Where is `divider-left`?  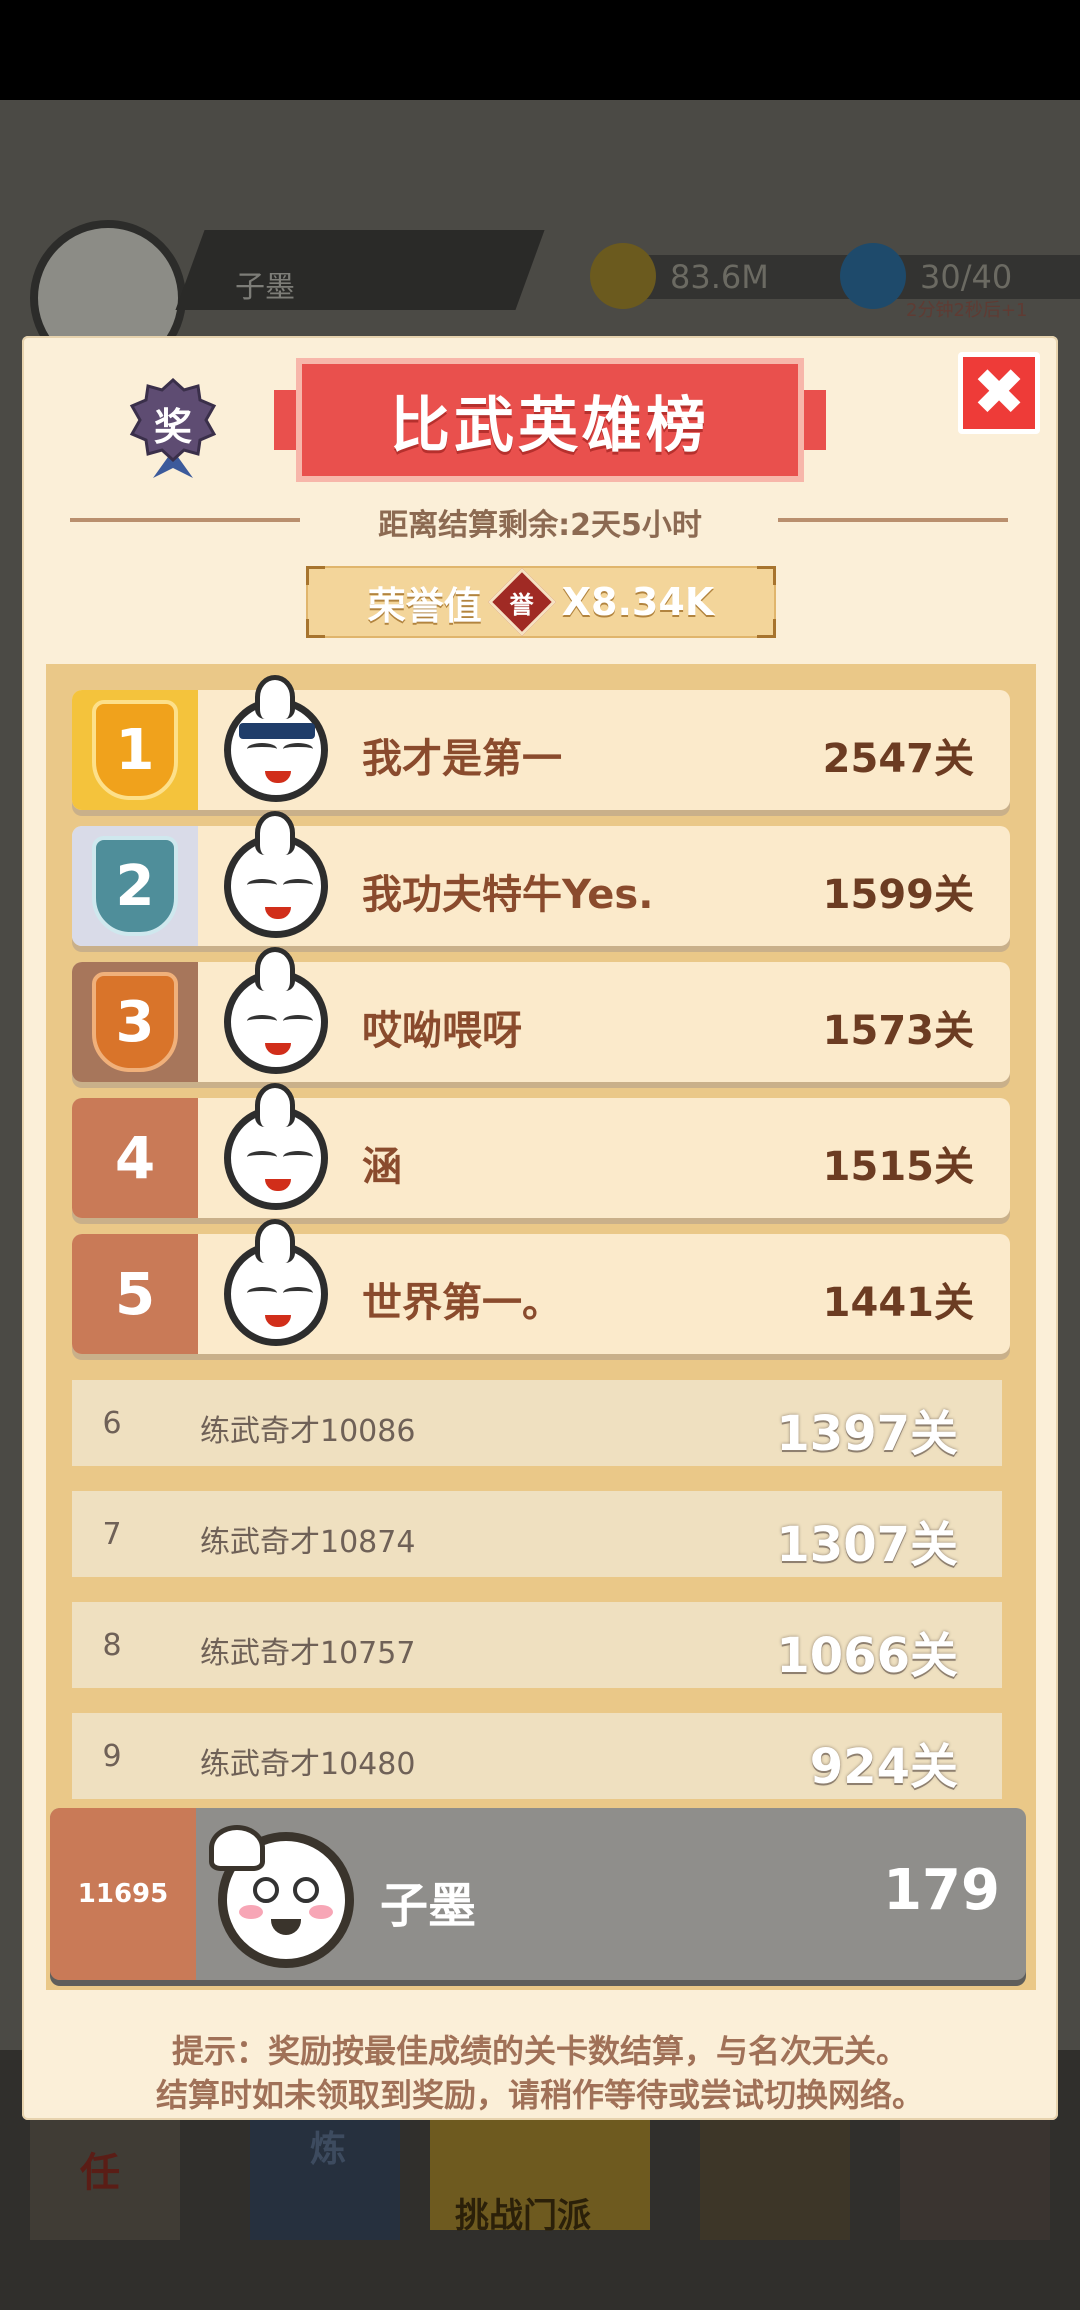
divider-left is located at coordinates (185, 520).